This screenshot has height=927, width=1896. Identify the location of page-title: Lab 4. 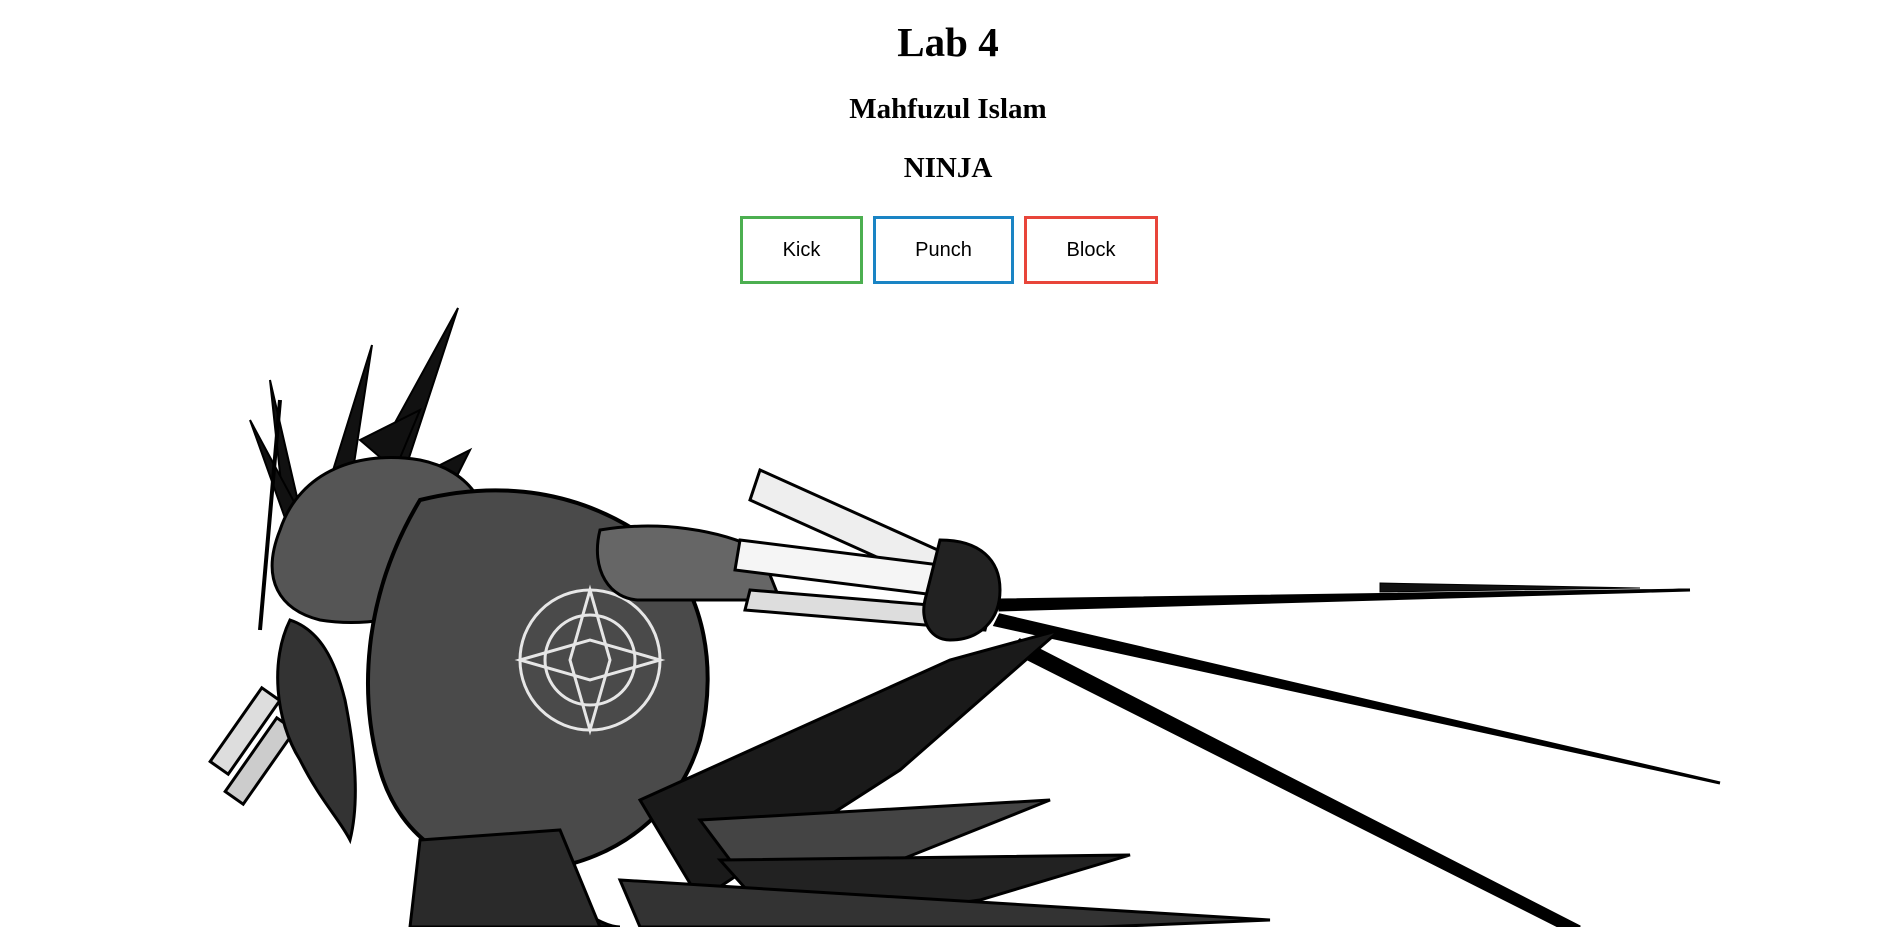
(948, 42).